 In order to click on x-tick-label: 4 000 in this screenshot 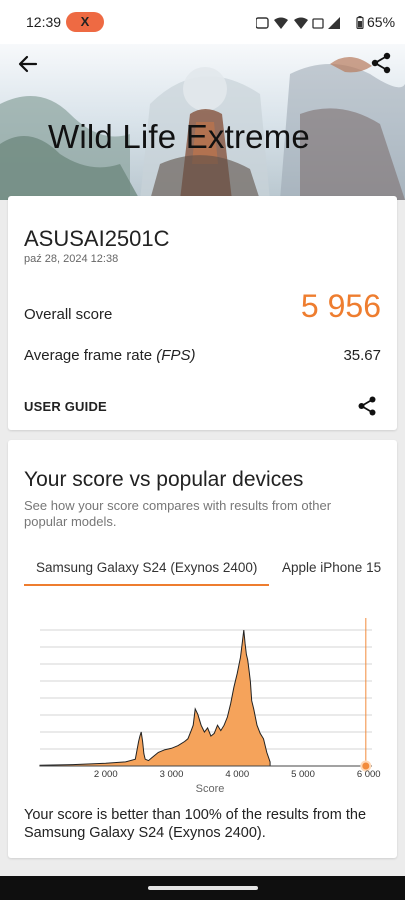, I will do `click(237, 774)`.